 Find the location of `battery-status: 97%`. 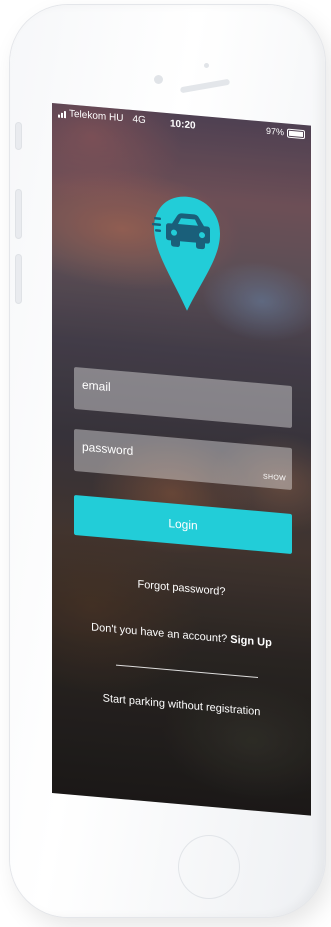

battery-status: 97% is located at coordinates (285, 132).